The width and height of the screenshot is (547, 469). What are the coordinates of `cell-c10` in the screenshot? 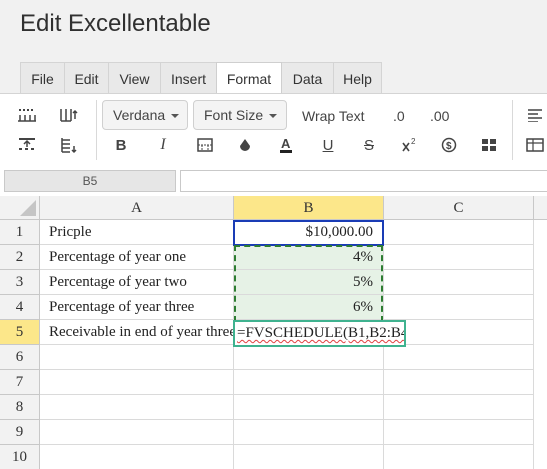 It's located at (459, 457).